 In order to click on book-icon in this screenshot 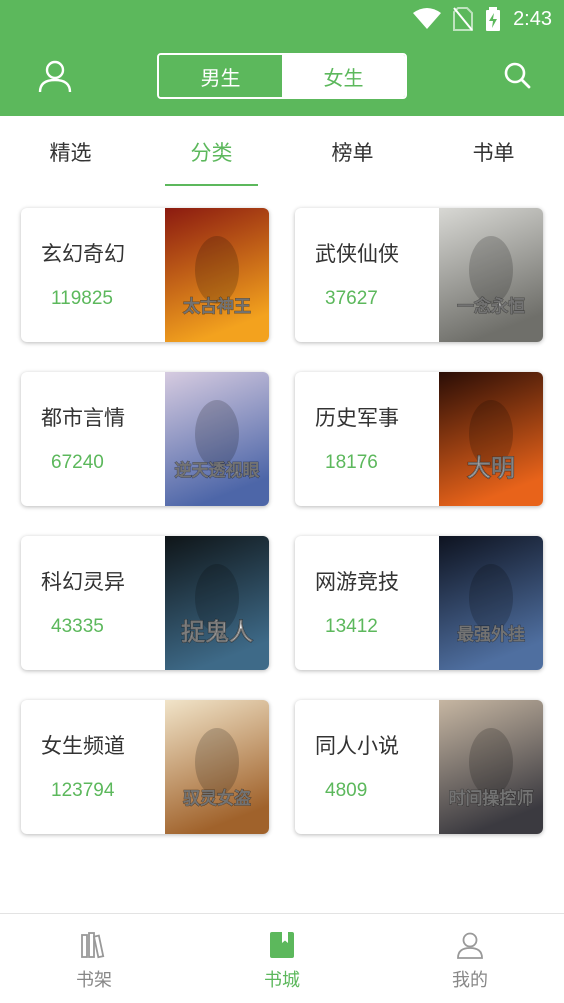, I will do `click(282, 945)`.